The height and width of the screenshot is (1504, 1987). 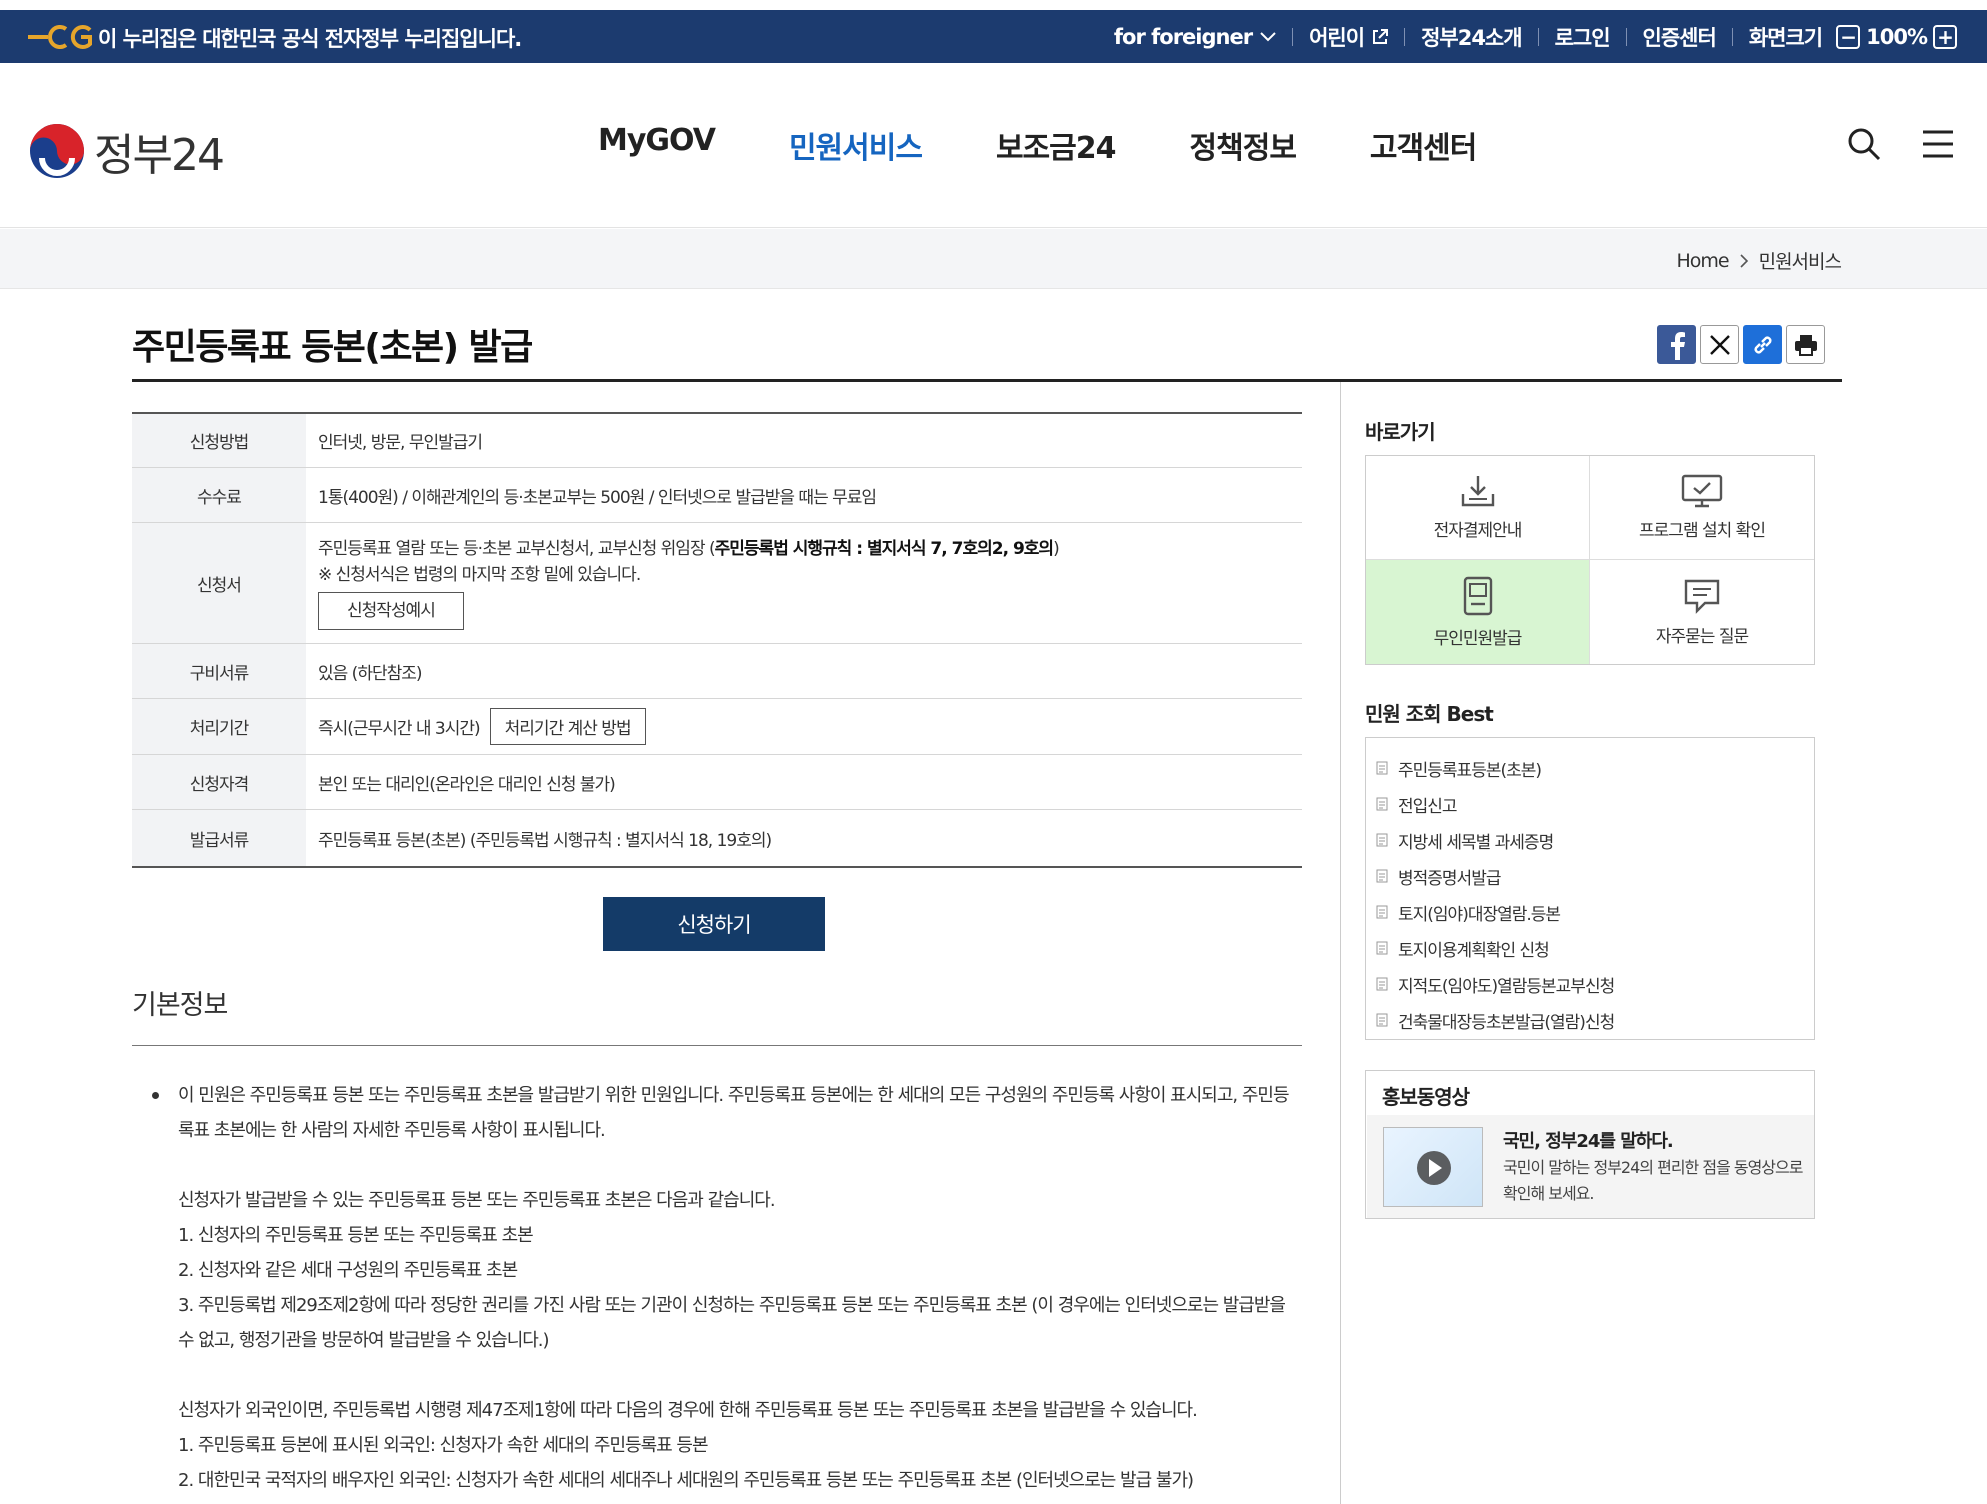 I want to click on basic-info-heading: 기본정보, so click(x=180, y=1005).